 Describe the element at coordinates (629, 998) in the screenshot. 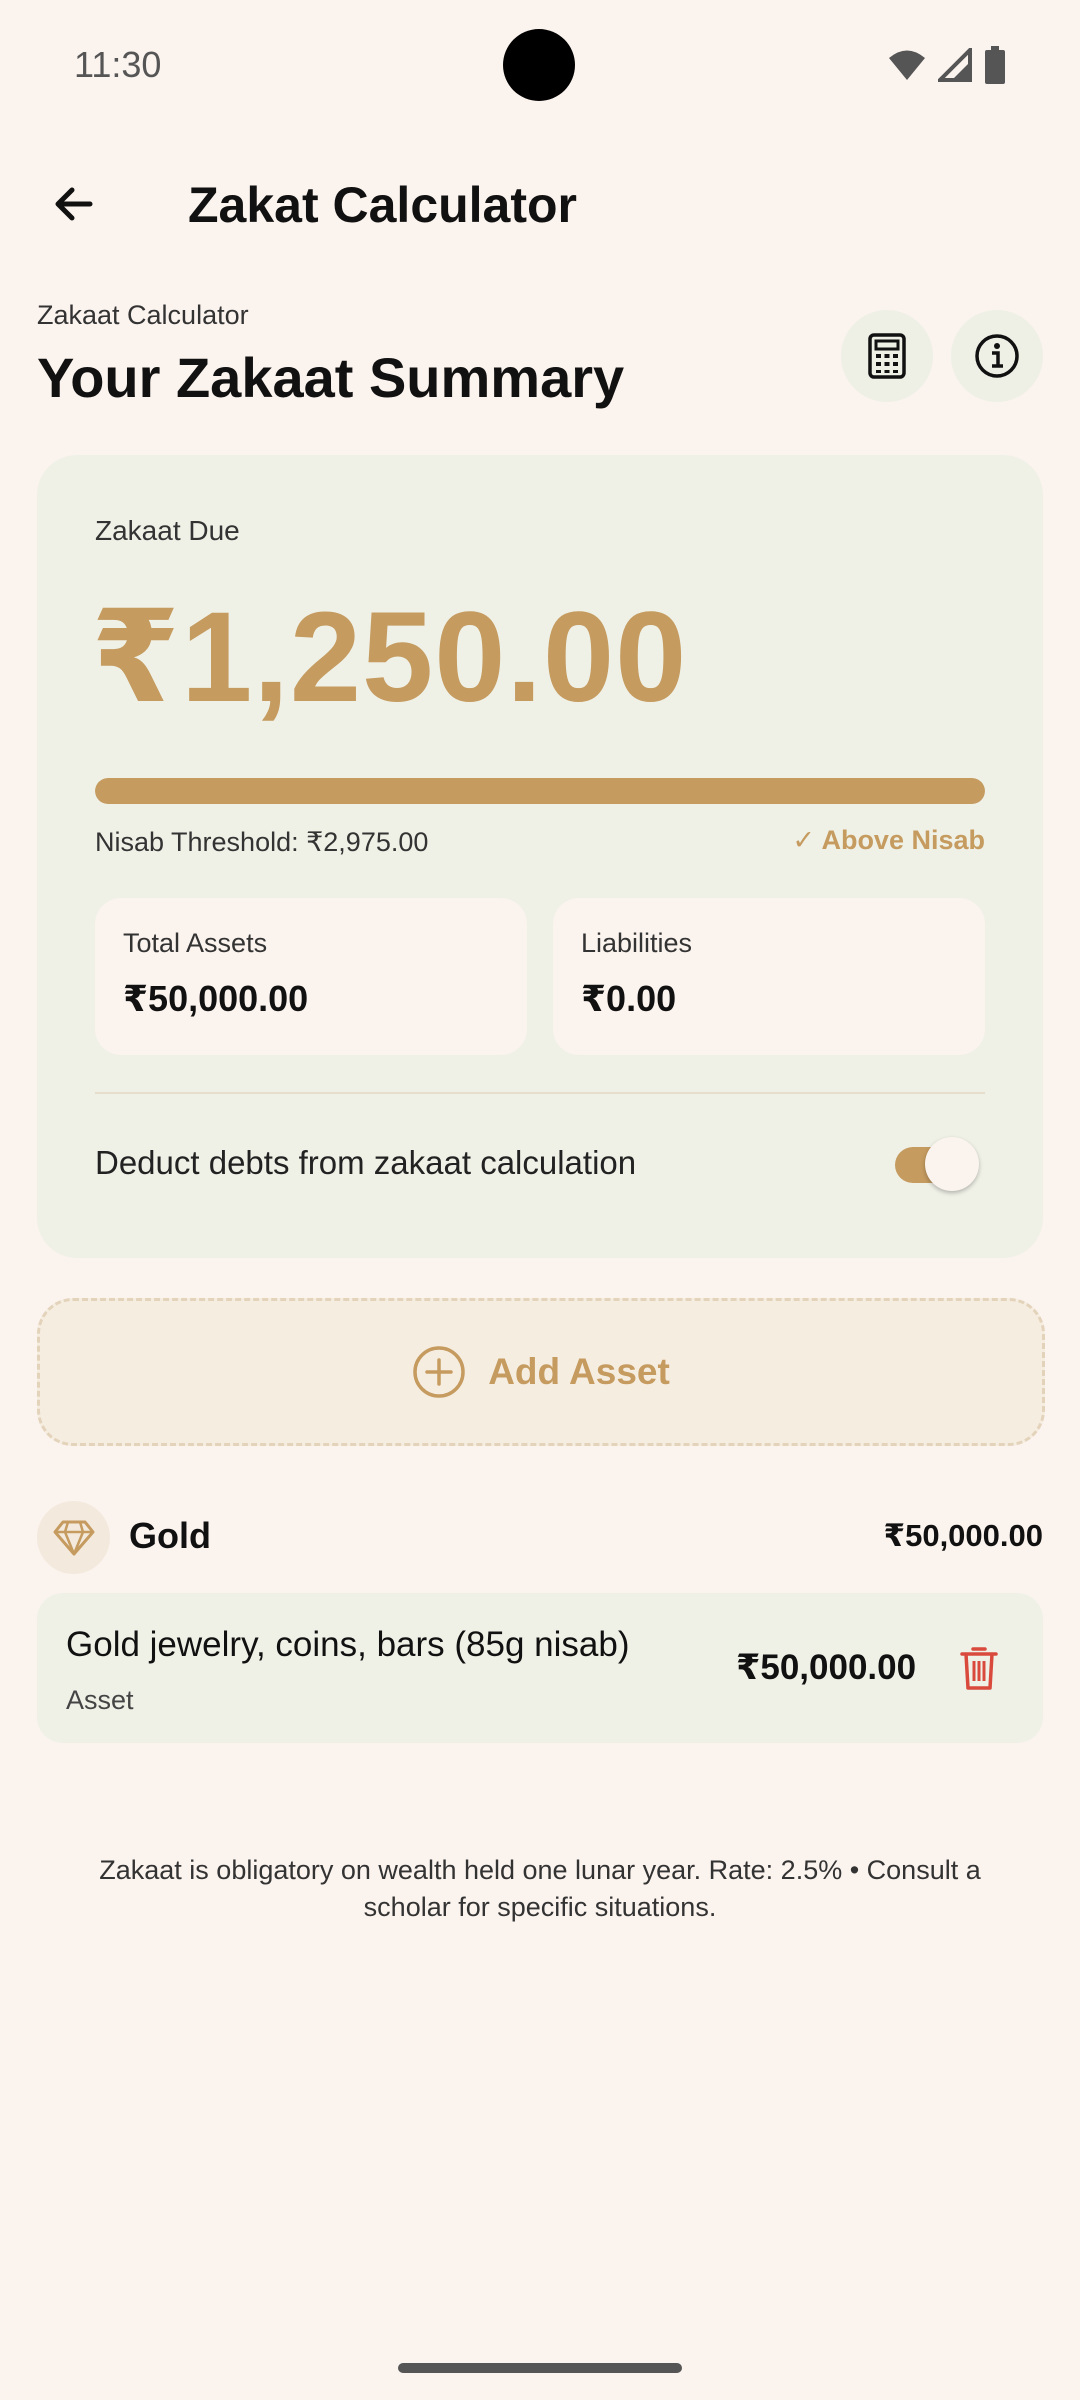

I see `liabilities-value: ₹0.00` at that location.